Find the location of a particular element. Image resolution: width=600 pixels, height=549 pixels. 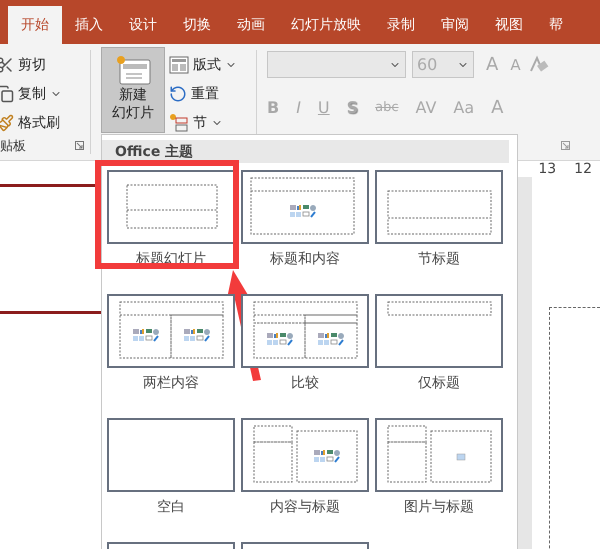

scissors-icon is located at coordinates (7, 65).